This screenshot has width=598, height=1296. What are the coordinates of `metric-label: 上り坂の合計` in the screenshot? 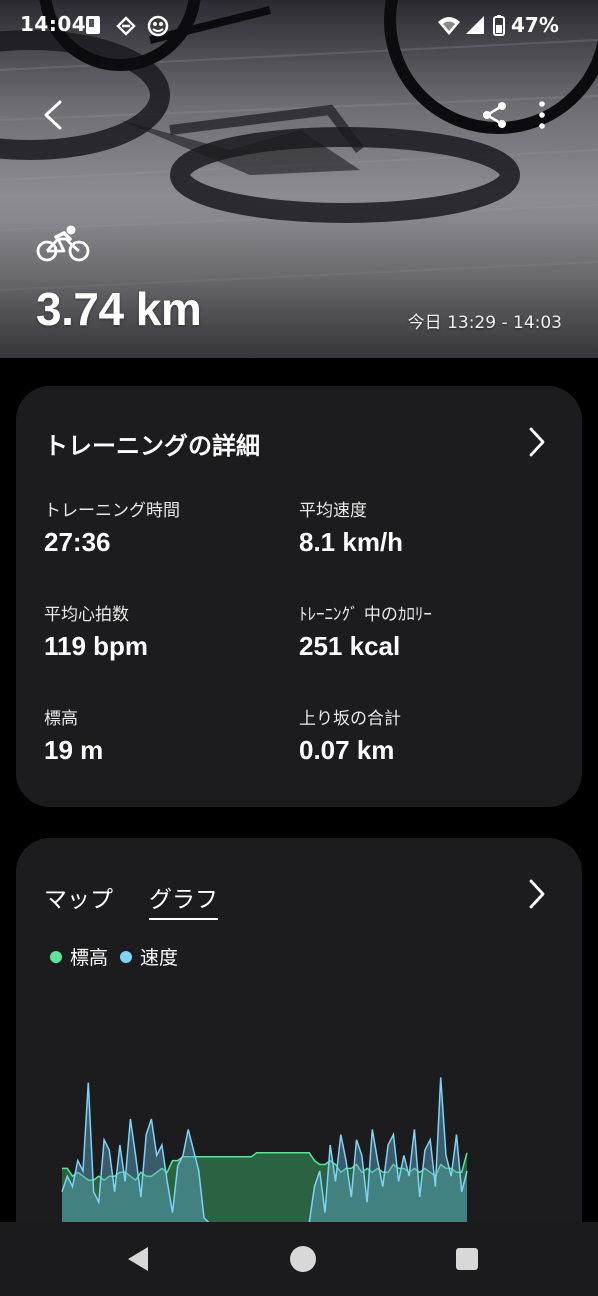 It's located at (350, 719).